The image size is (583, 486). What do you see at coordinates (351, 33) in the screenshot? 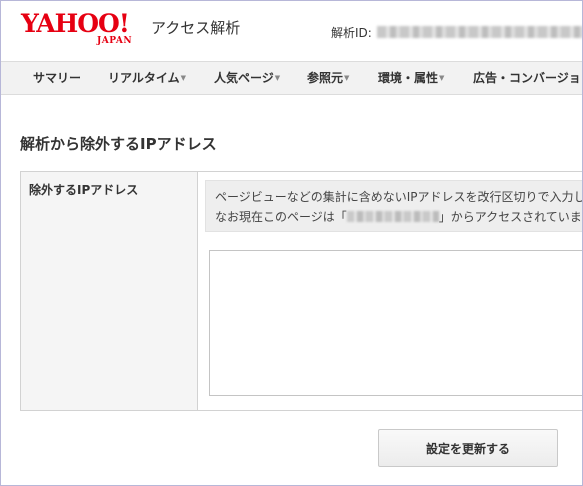
I see `analysis-id-label: 解析ID:` at bounding box center [351, 33].